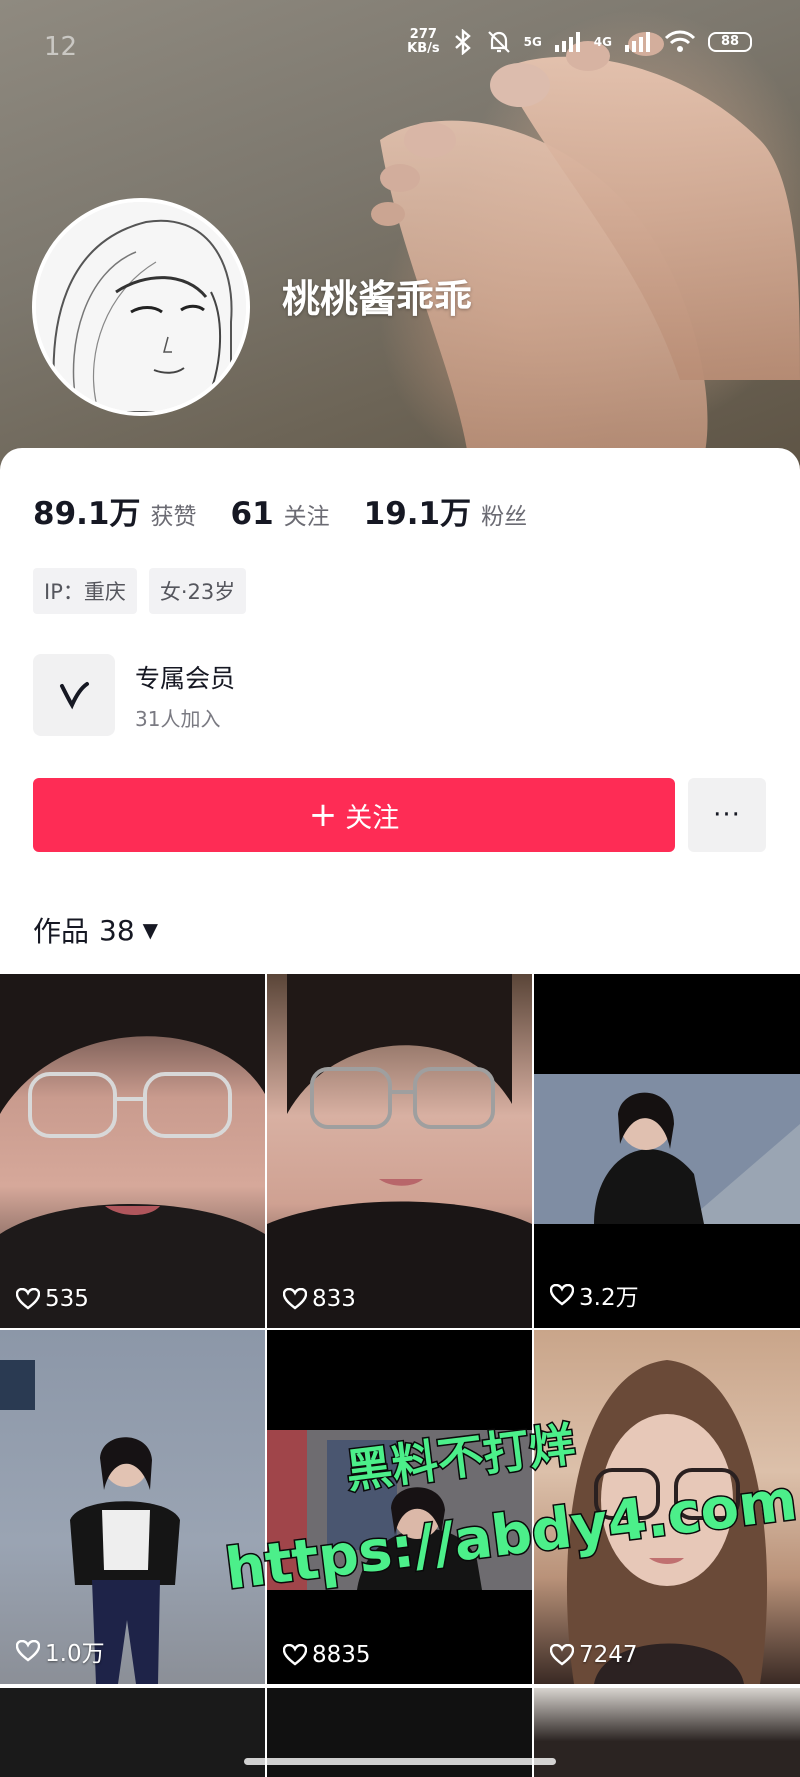 The width and height of the screenshot is (800, 1777). Describe the element at coordinates (532, 42) in the screenshot. I see `network-5g-label: 5G` at that location.